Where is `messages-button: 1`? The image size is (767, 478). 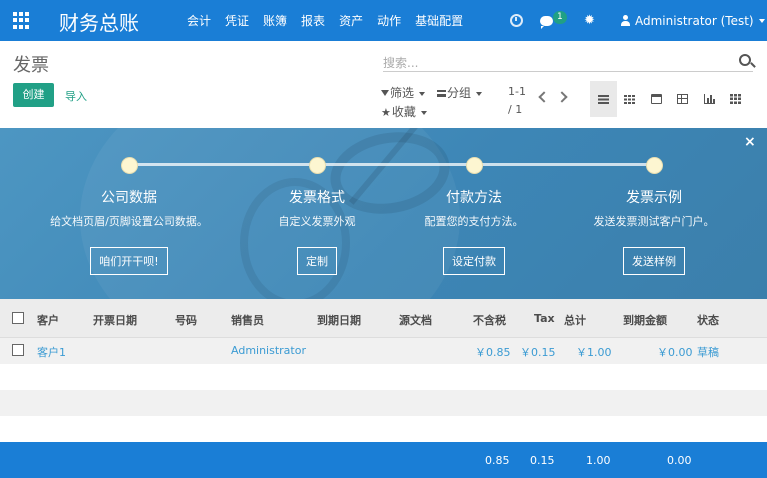 messages-button: 1 is located at coordinates (553, 20).